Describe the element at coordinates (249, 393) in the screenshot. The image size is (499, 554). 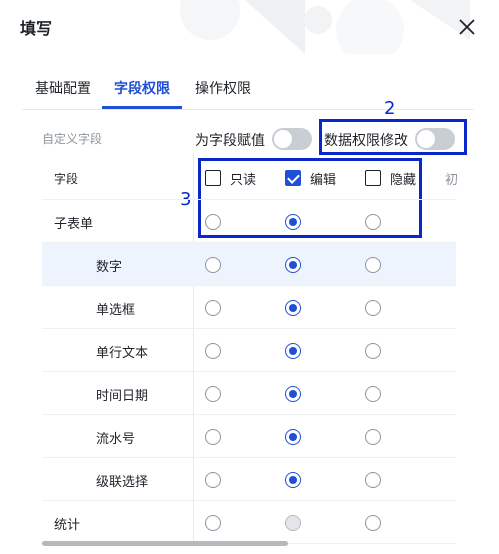
I see `table-row: 时间日期` at that location.